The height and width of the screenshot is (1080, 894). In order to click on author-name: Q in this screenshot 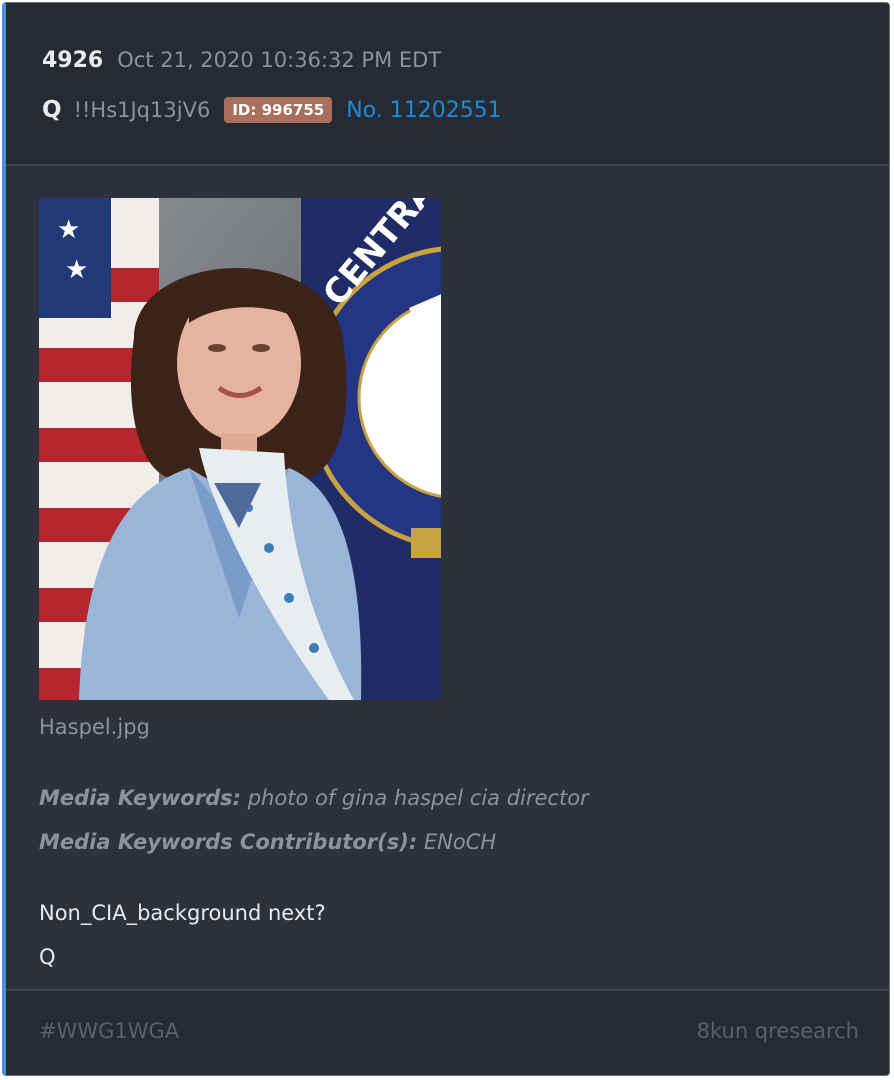, I will do `click(52, 110)`.